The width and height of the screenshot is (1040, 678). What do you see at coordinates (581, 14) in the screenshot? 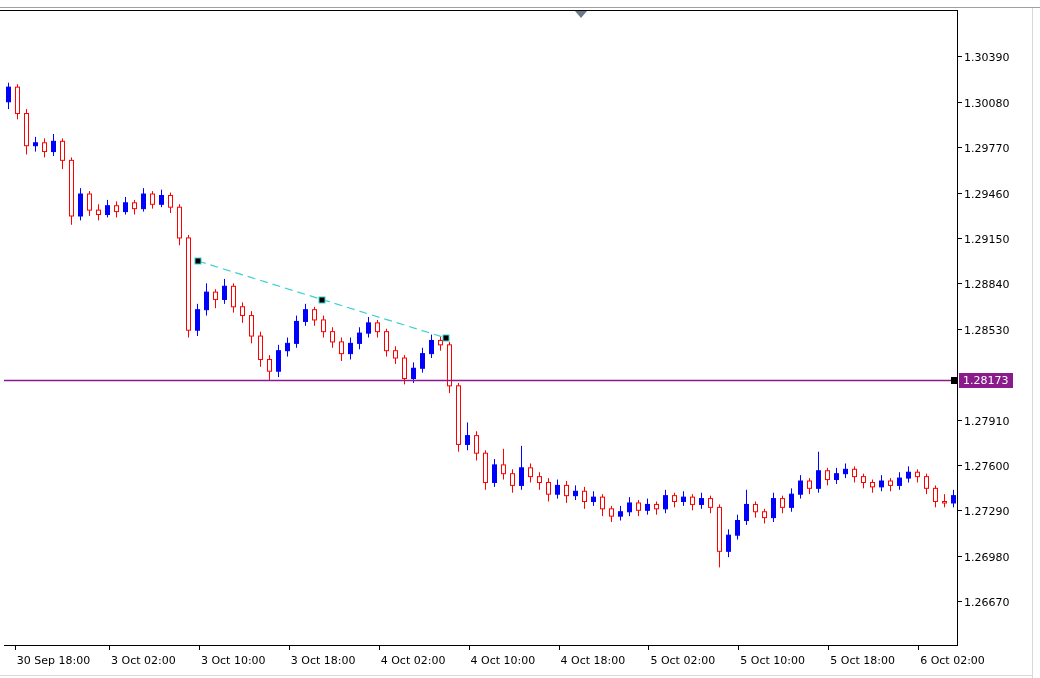
I see `shift-marker-icon` at bounding box center [581, 14].